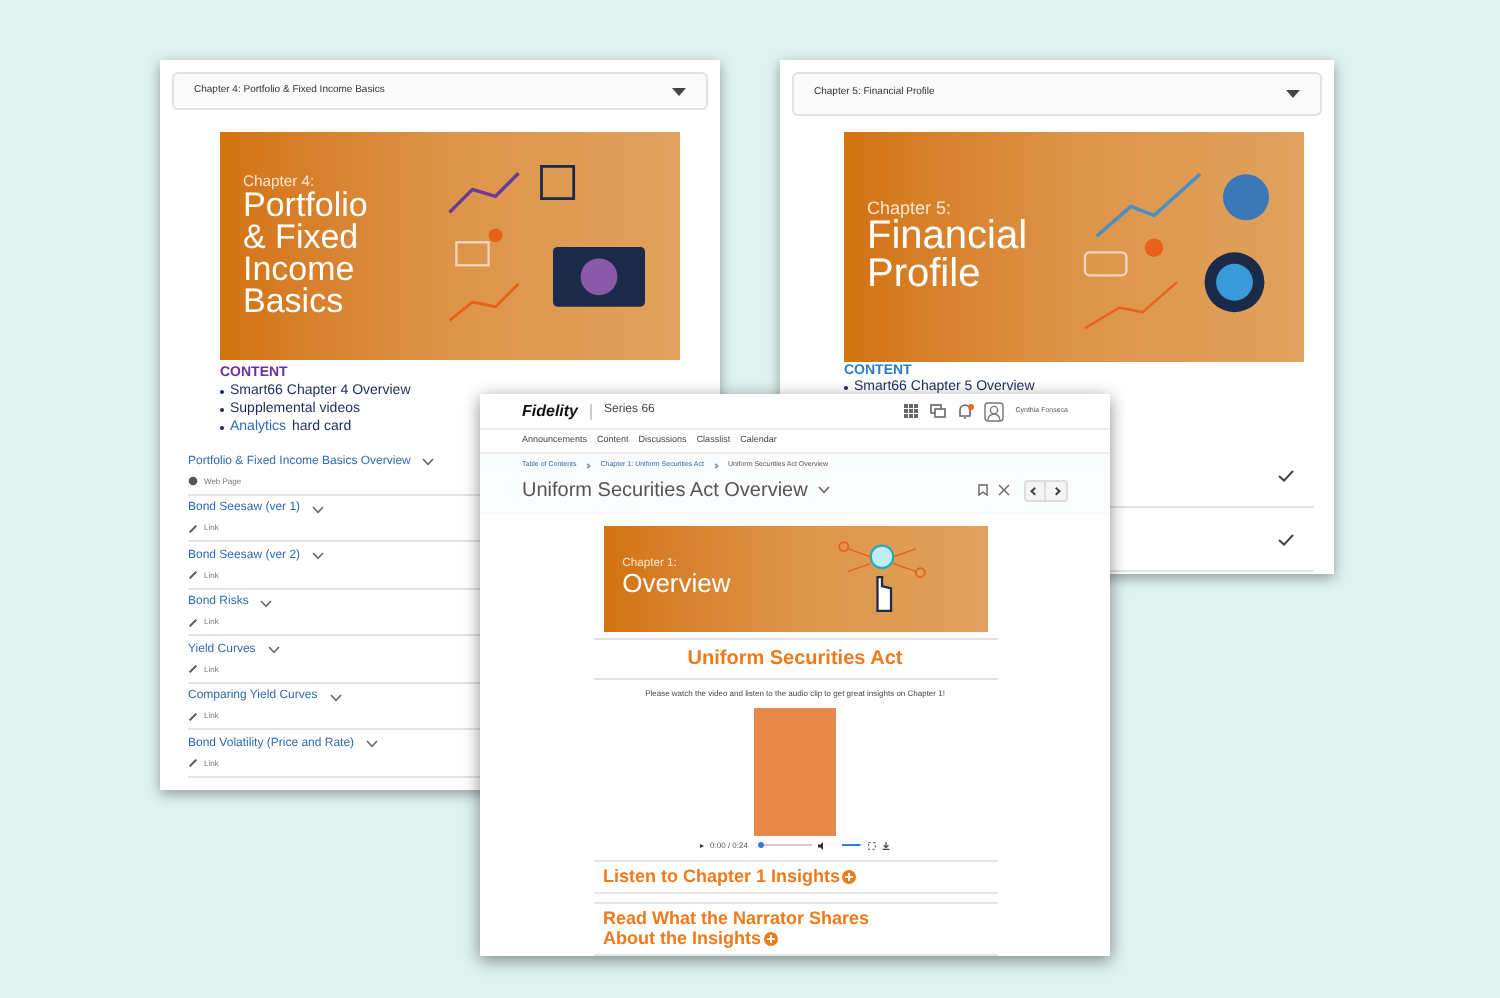 The width and height of the screenshot is (1500, 998). Describe the element at coordinates (795, 659) in the screenshot. I see `section-heading: Uniform Securities Act` at that location.